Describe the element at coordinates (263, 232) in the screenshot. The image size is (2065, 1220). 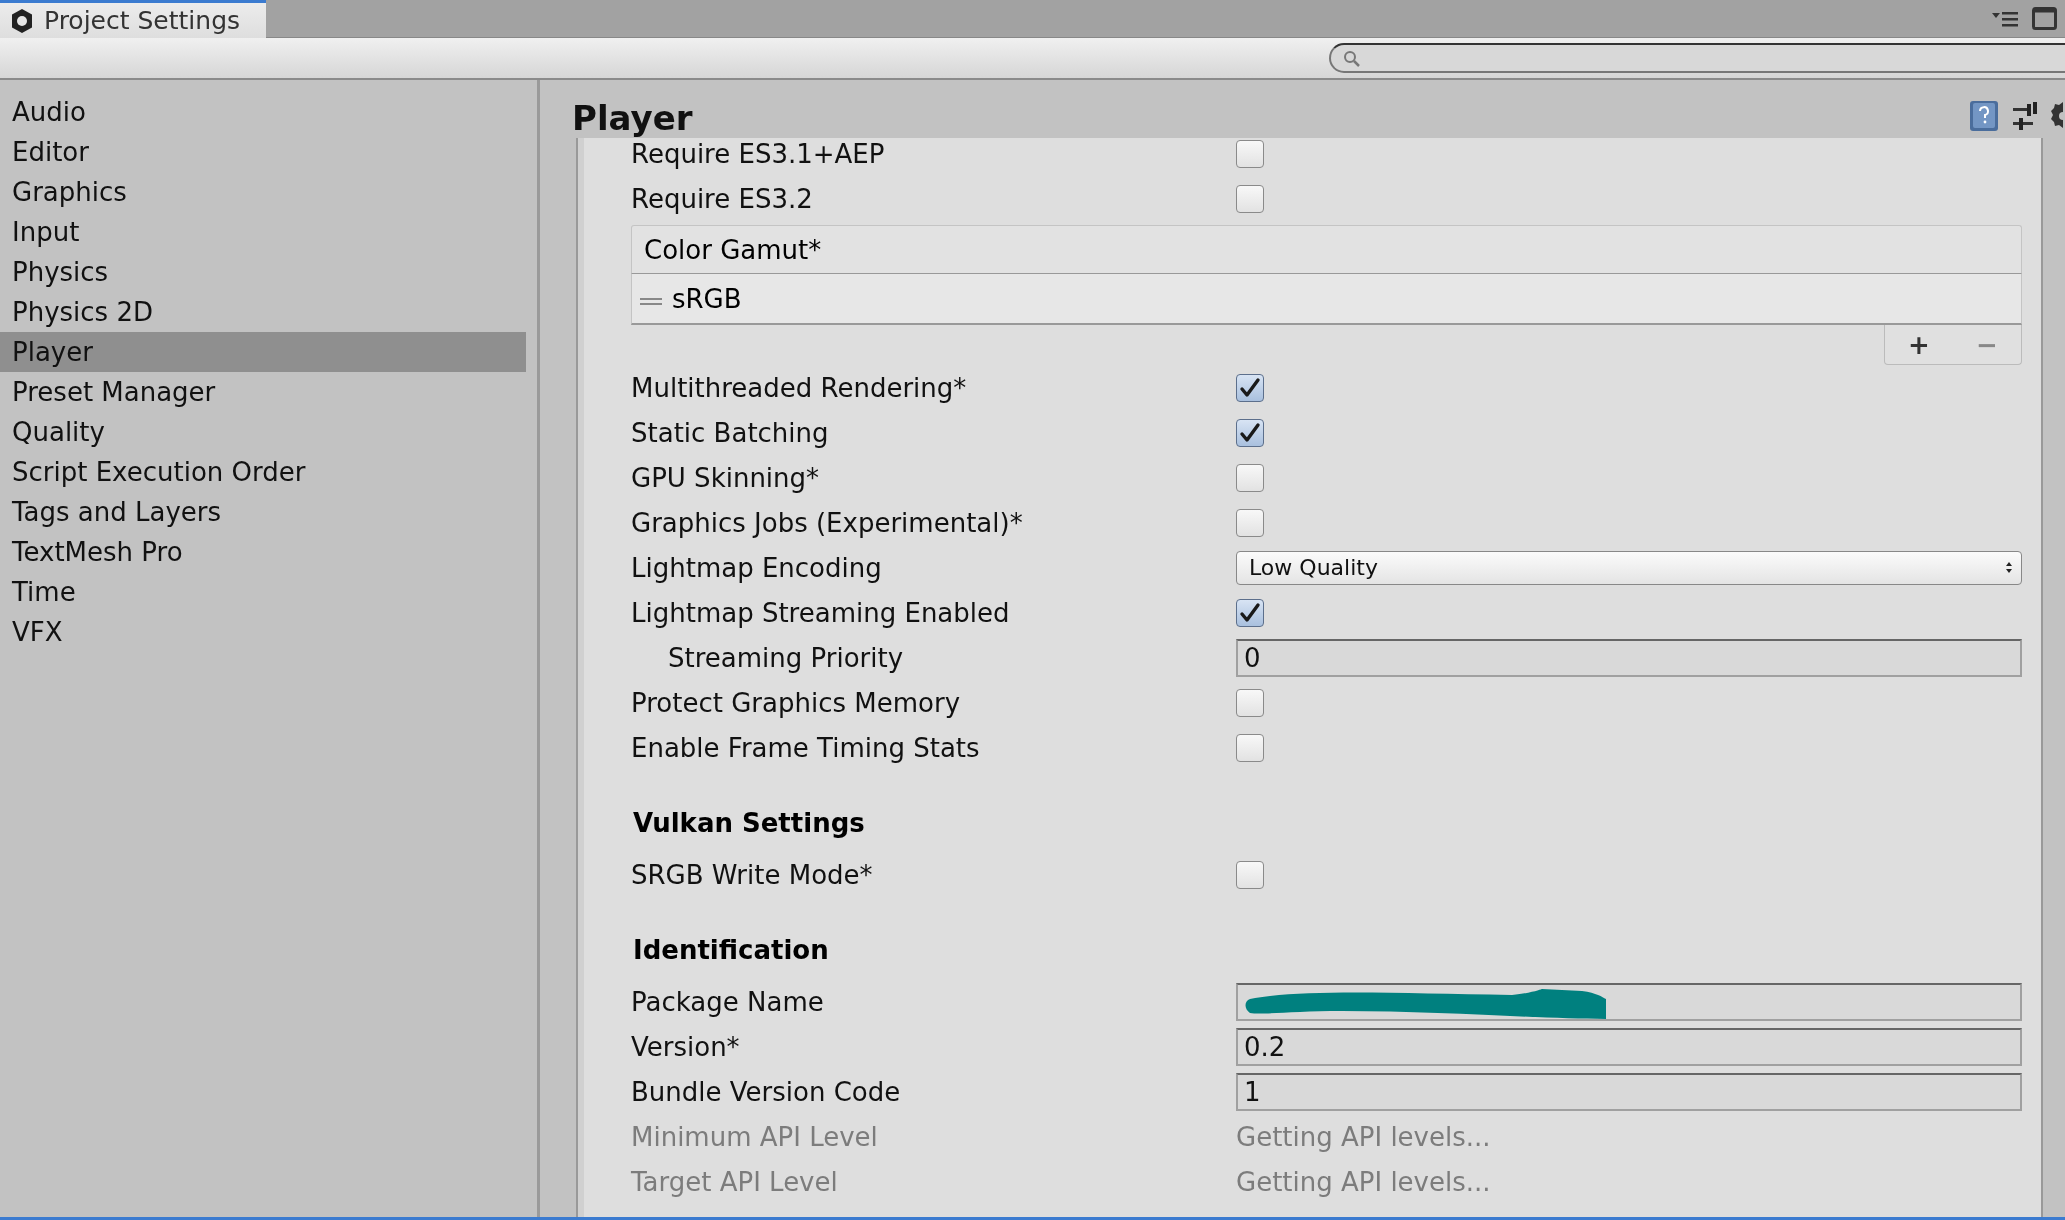
I see `sidebar-item: Input` at that location.